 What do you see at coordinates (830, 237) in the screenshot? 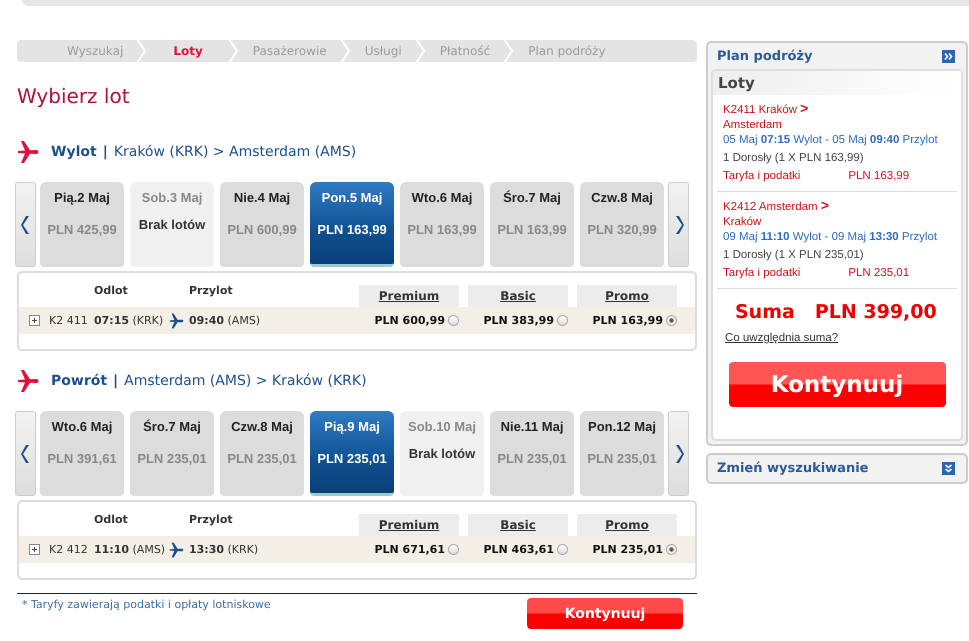
I see `flight-times: 09 Maj 11:10 Wylot - 09 Maj 13:30 Przylot` at bounding box center [830, 237].